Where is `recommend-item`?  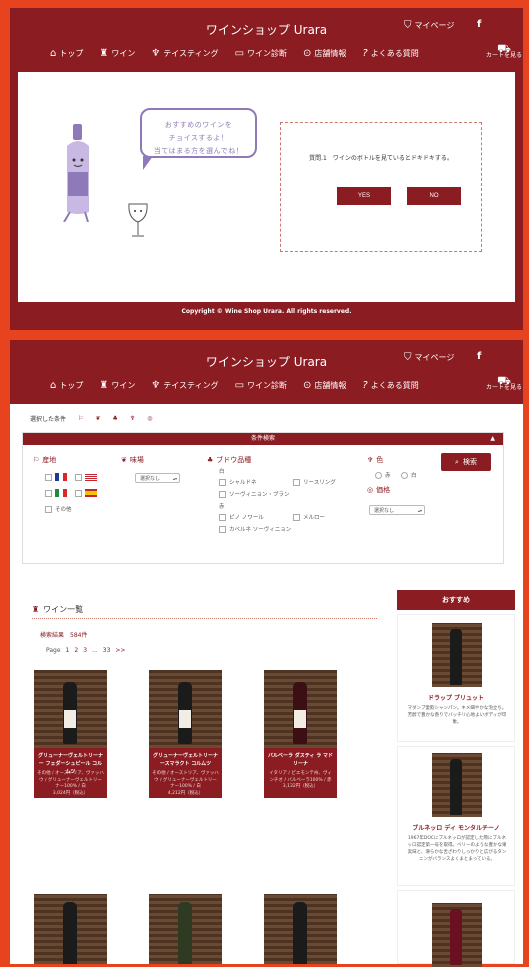 recommend-item is located at coordinates (456, 928).